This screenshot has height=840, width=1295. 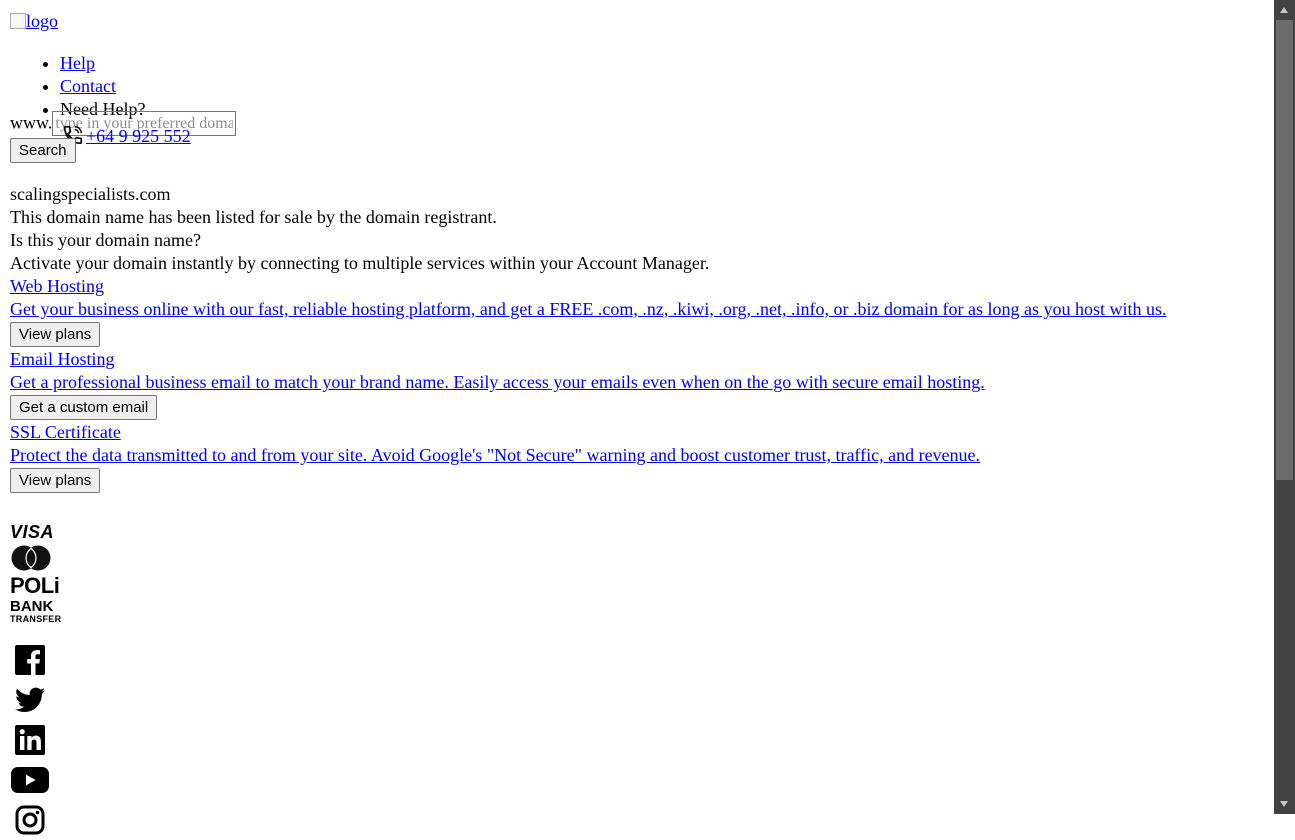 I want to click on web-hosting-title-link: Web Hosting, so click(x=57, y=286).